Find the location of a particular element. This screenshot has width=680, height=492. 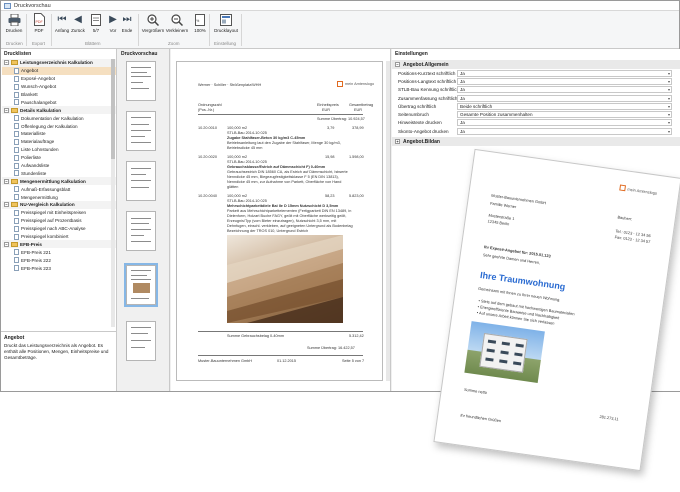

print-lists-title: Drucklisten is located at coordinates (18, 54).